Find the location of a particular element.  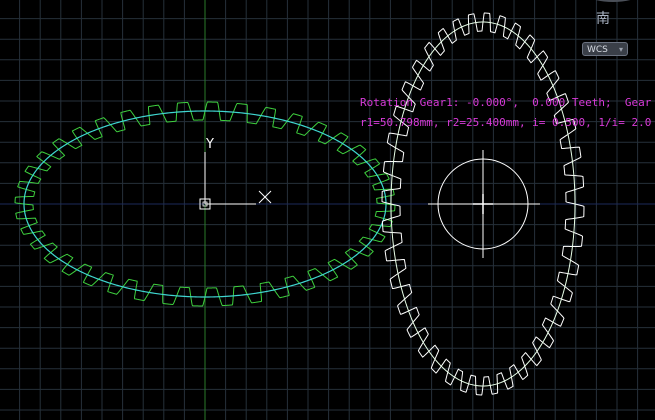

ucs-icon: Y is located at coordinates (235, 173).